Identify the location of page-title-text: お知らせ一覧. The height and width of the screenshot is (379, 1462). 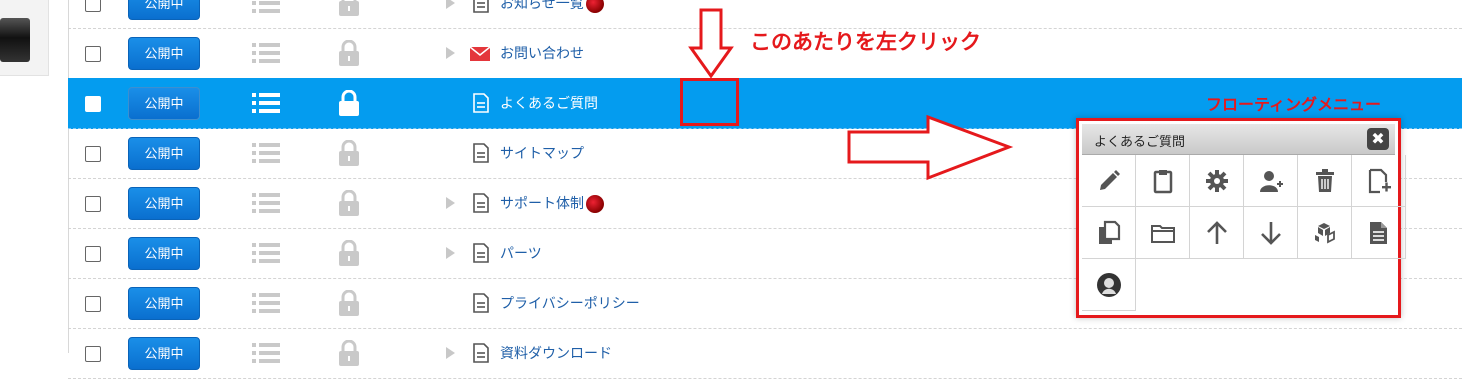
(542, 6).